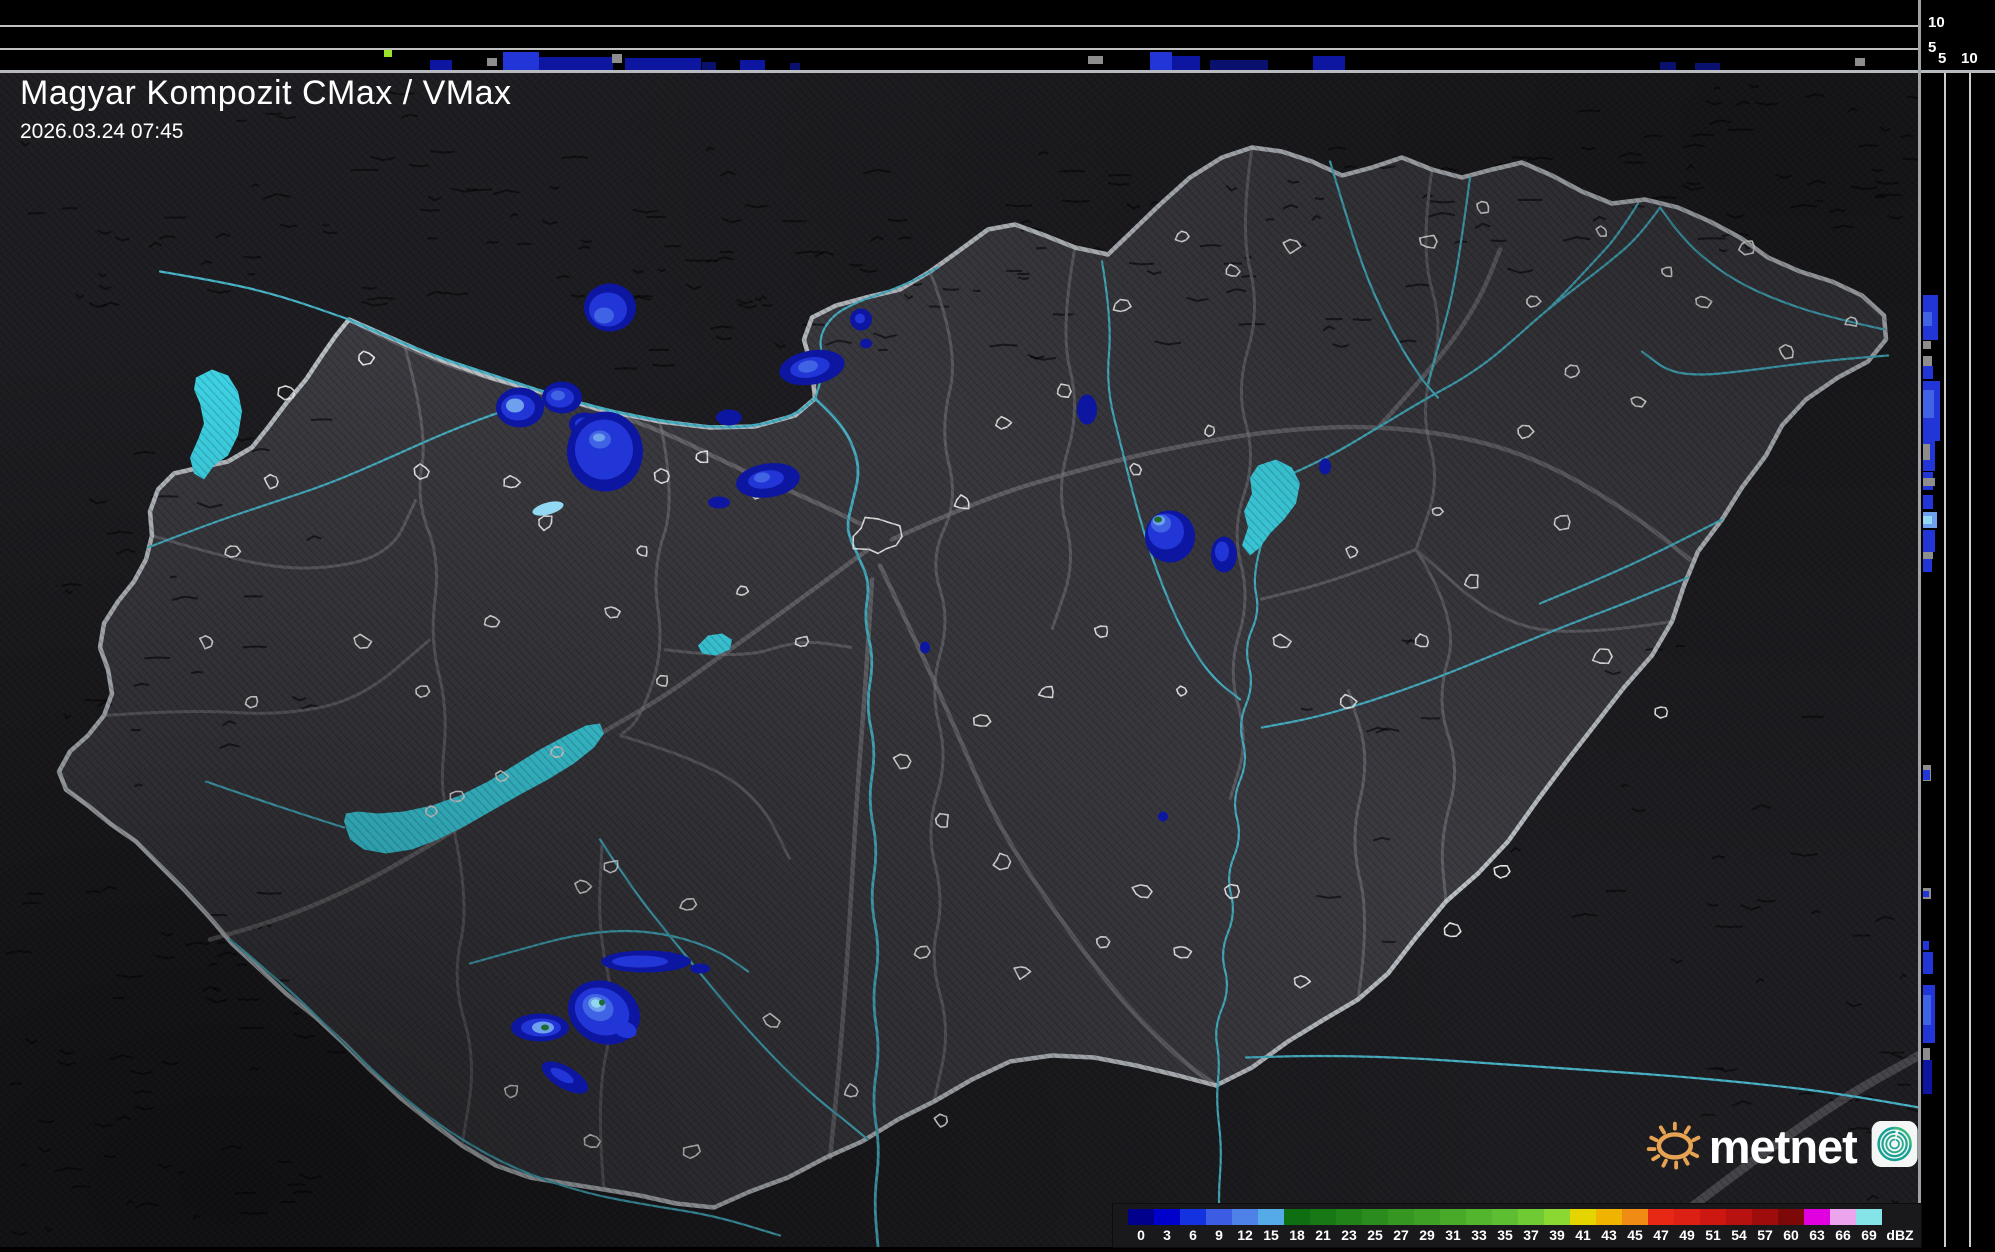 The height and width of the screenshot is (1252, 1995). What do you see at coordinates (1141, 1235) in the screenshot?
I see `legend-value: 0` at bounding box center [1141, 1235].